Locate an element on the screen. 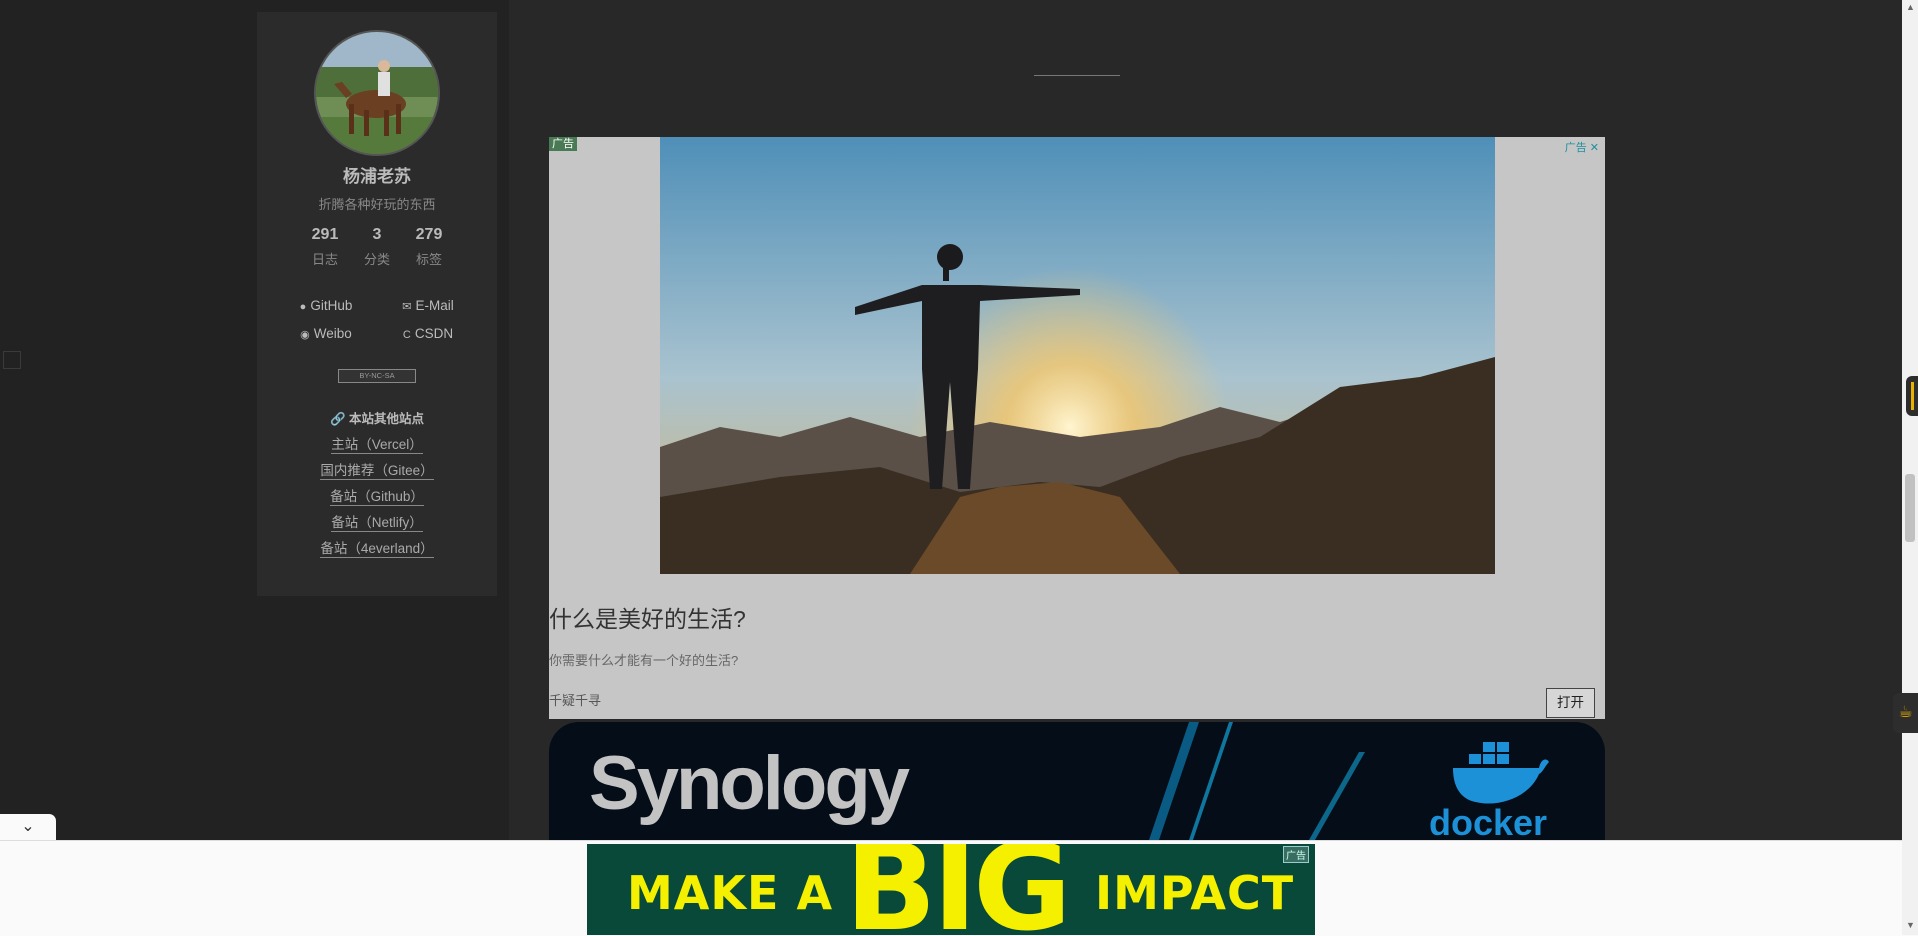 This screenshot has height=936, width=1918. site-link-label: 备站（Netlify） is located at coordinates (377, 523).